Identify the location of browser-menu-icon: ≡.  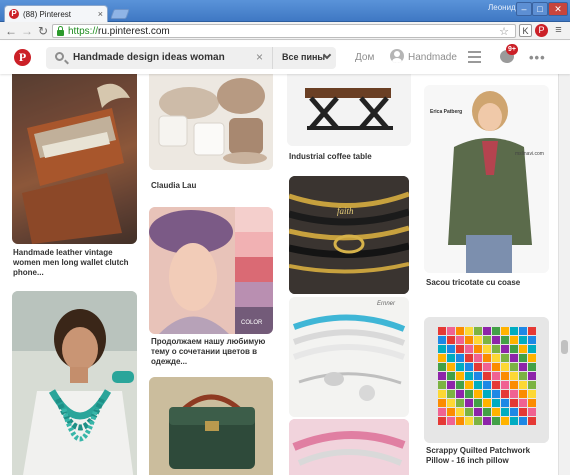
(558, 30).